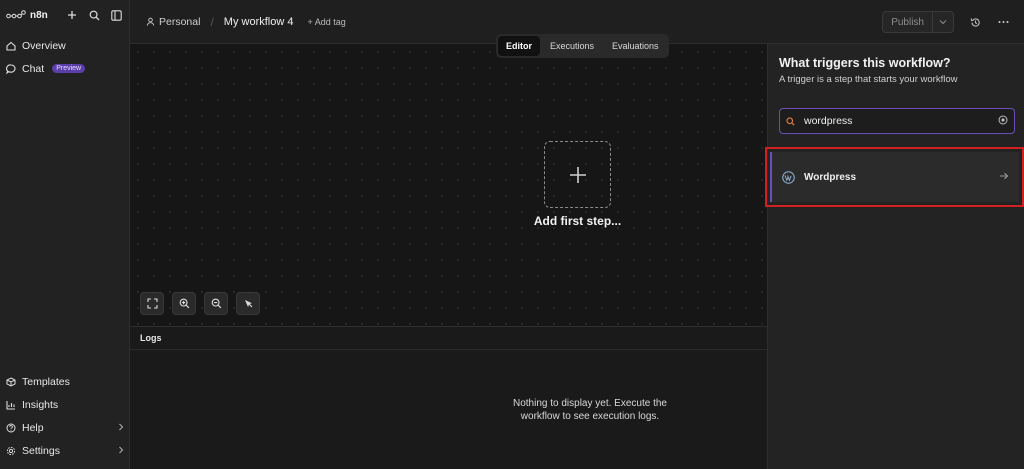 The height and width of the screenshot is (469, 1024). Describe the element at coordinates (46, 381) in the screenshot. I see `sidebar-item-label: Templates` at that location.